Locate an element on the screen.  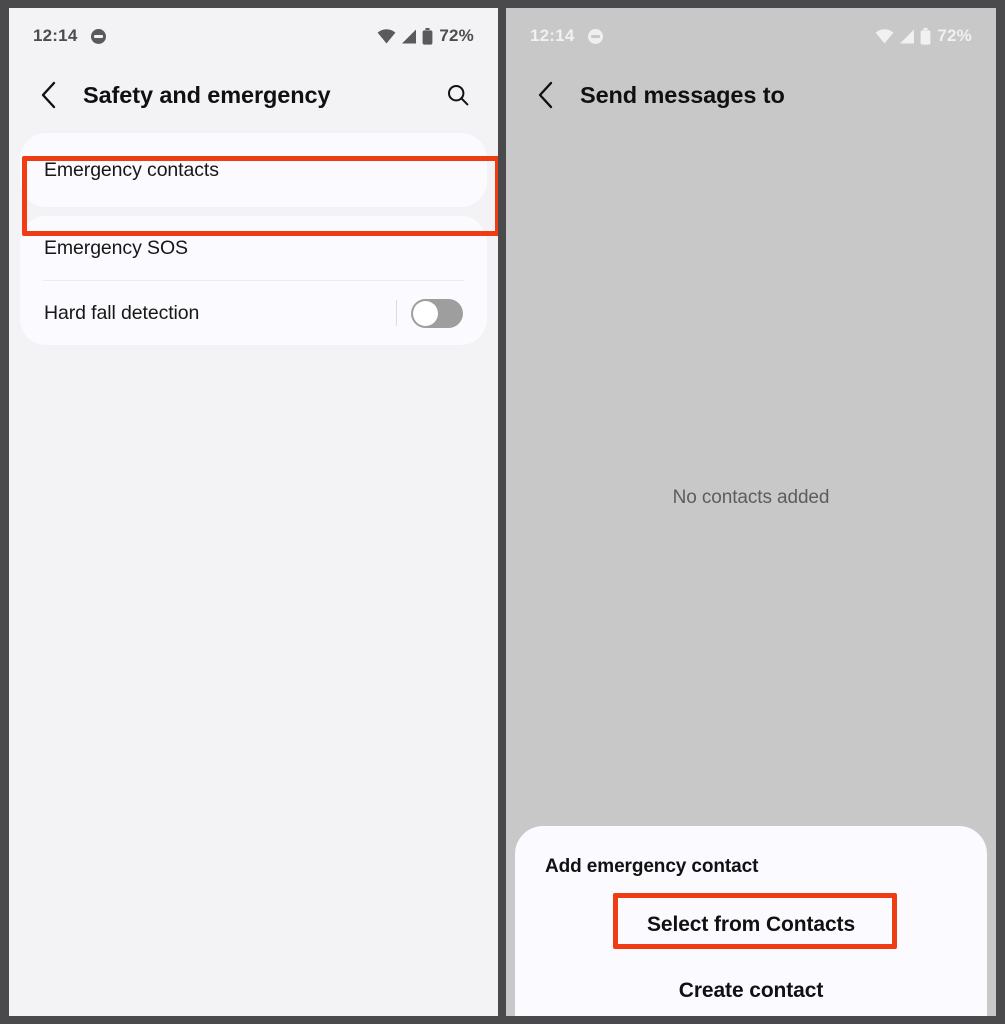
row-label: Hard fall detection is located at coordinates (122, 312).